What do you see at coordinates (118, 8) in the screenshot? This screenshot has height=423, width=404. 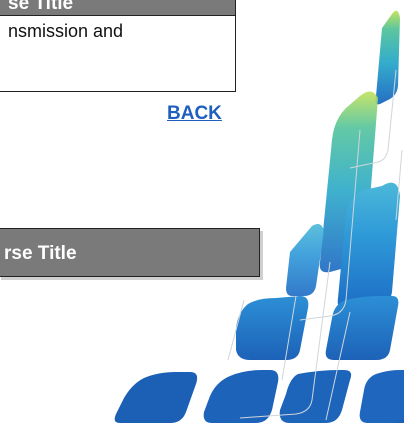 I see `course-title-header: se Title` at bounding box center [118, 8].